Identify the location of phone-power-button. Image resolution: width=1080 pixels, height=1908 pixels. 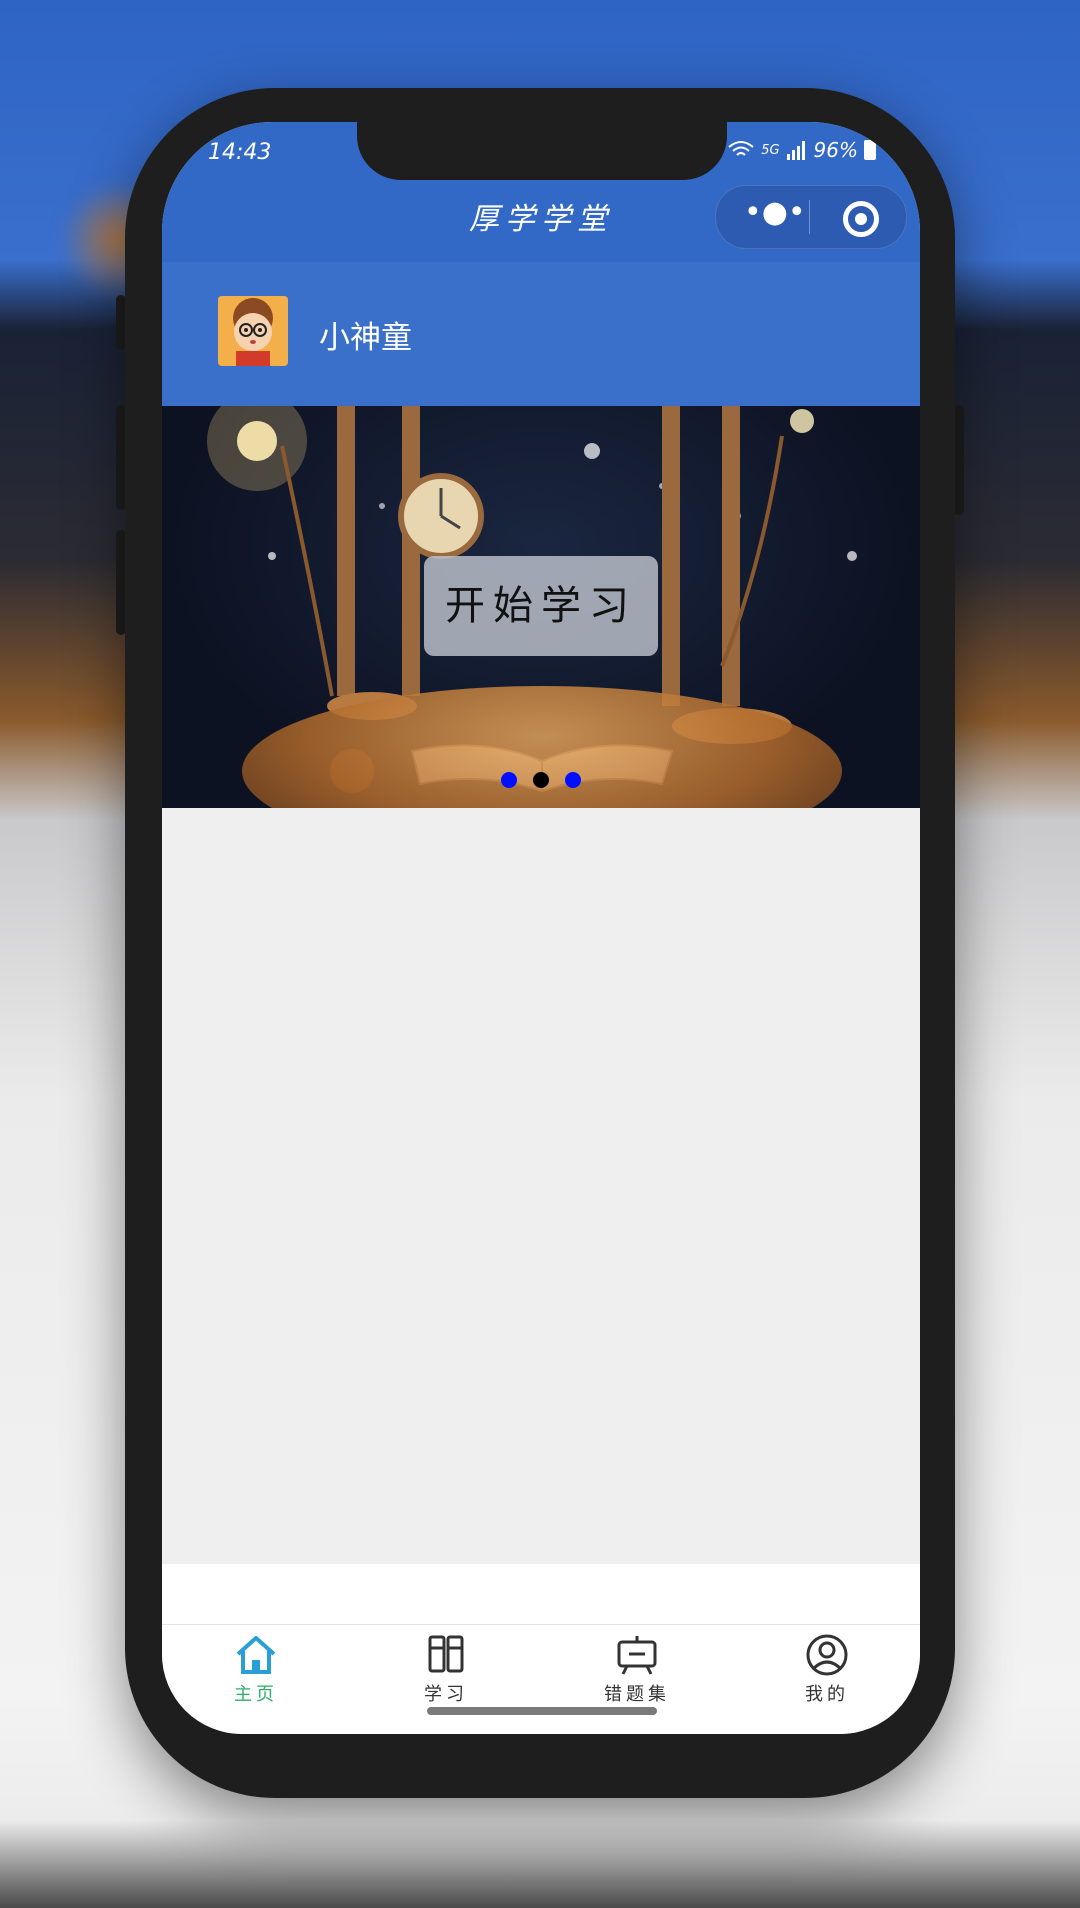
(959, 460).